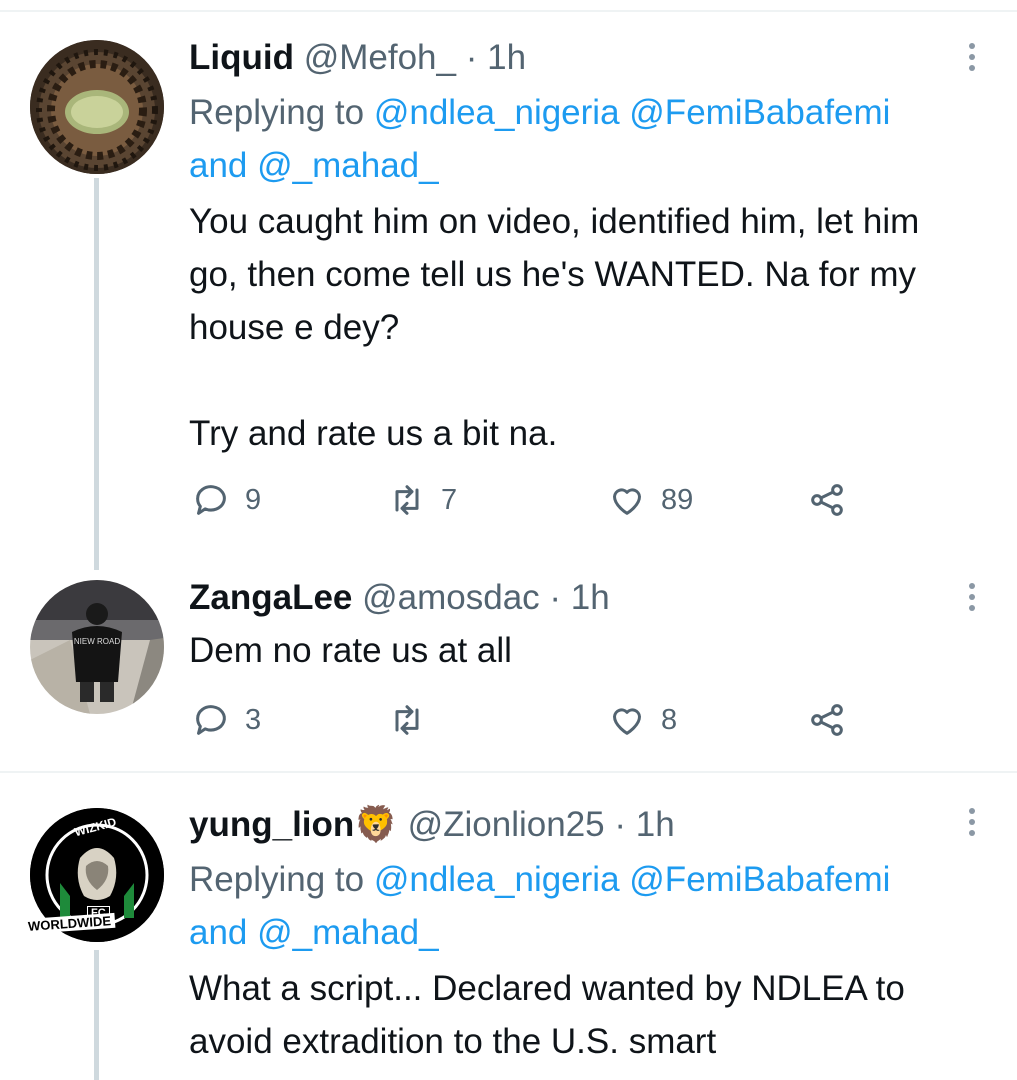  Describe the element at coordinates (253, 719) in the screenshot. I see `reply-count: 3` at that location.